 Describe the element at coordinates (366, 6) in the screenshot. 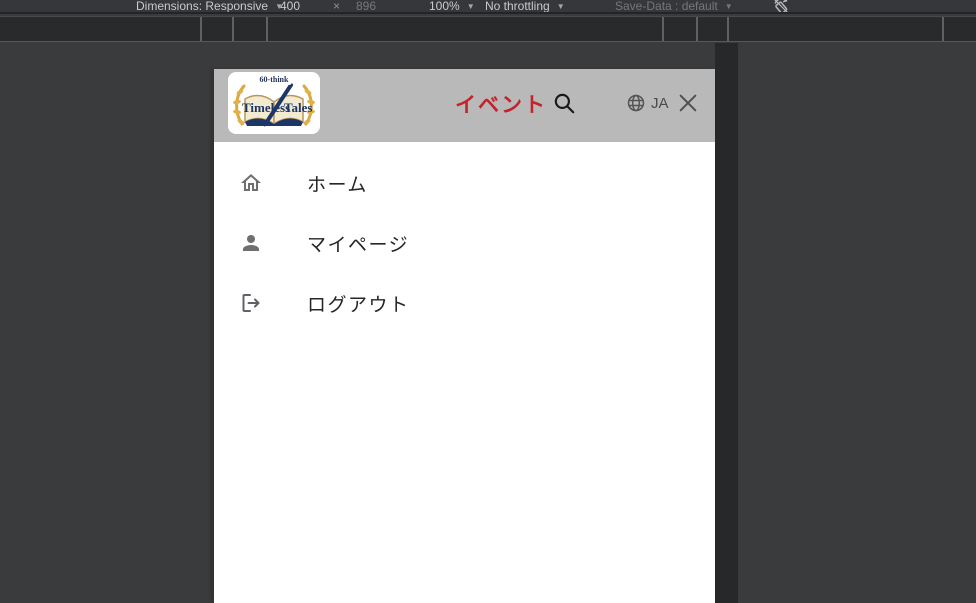

I see `viewport-height-input: 896` at that location.